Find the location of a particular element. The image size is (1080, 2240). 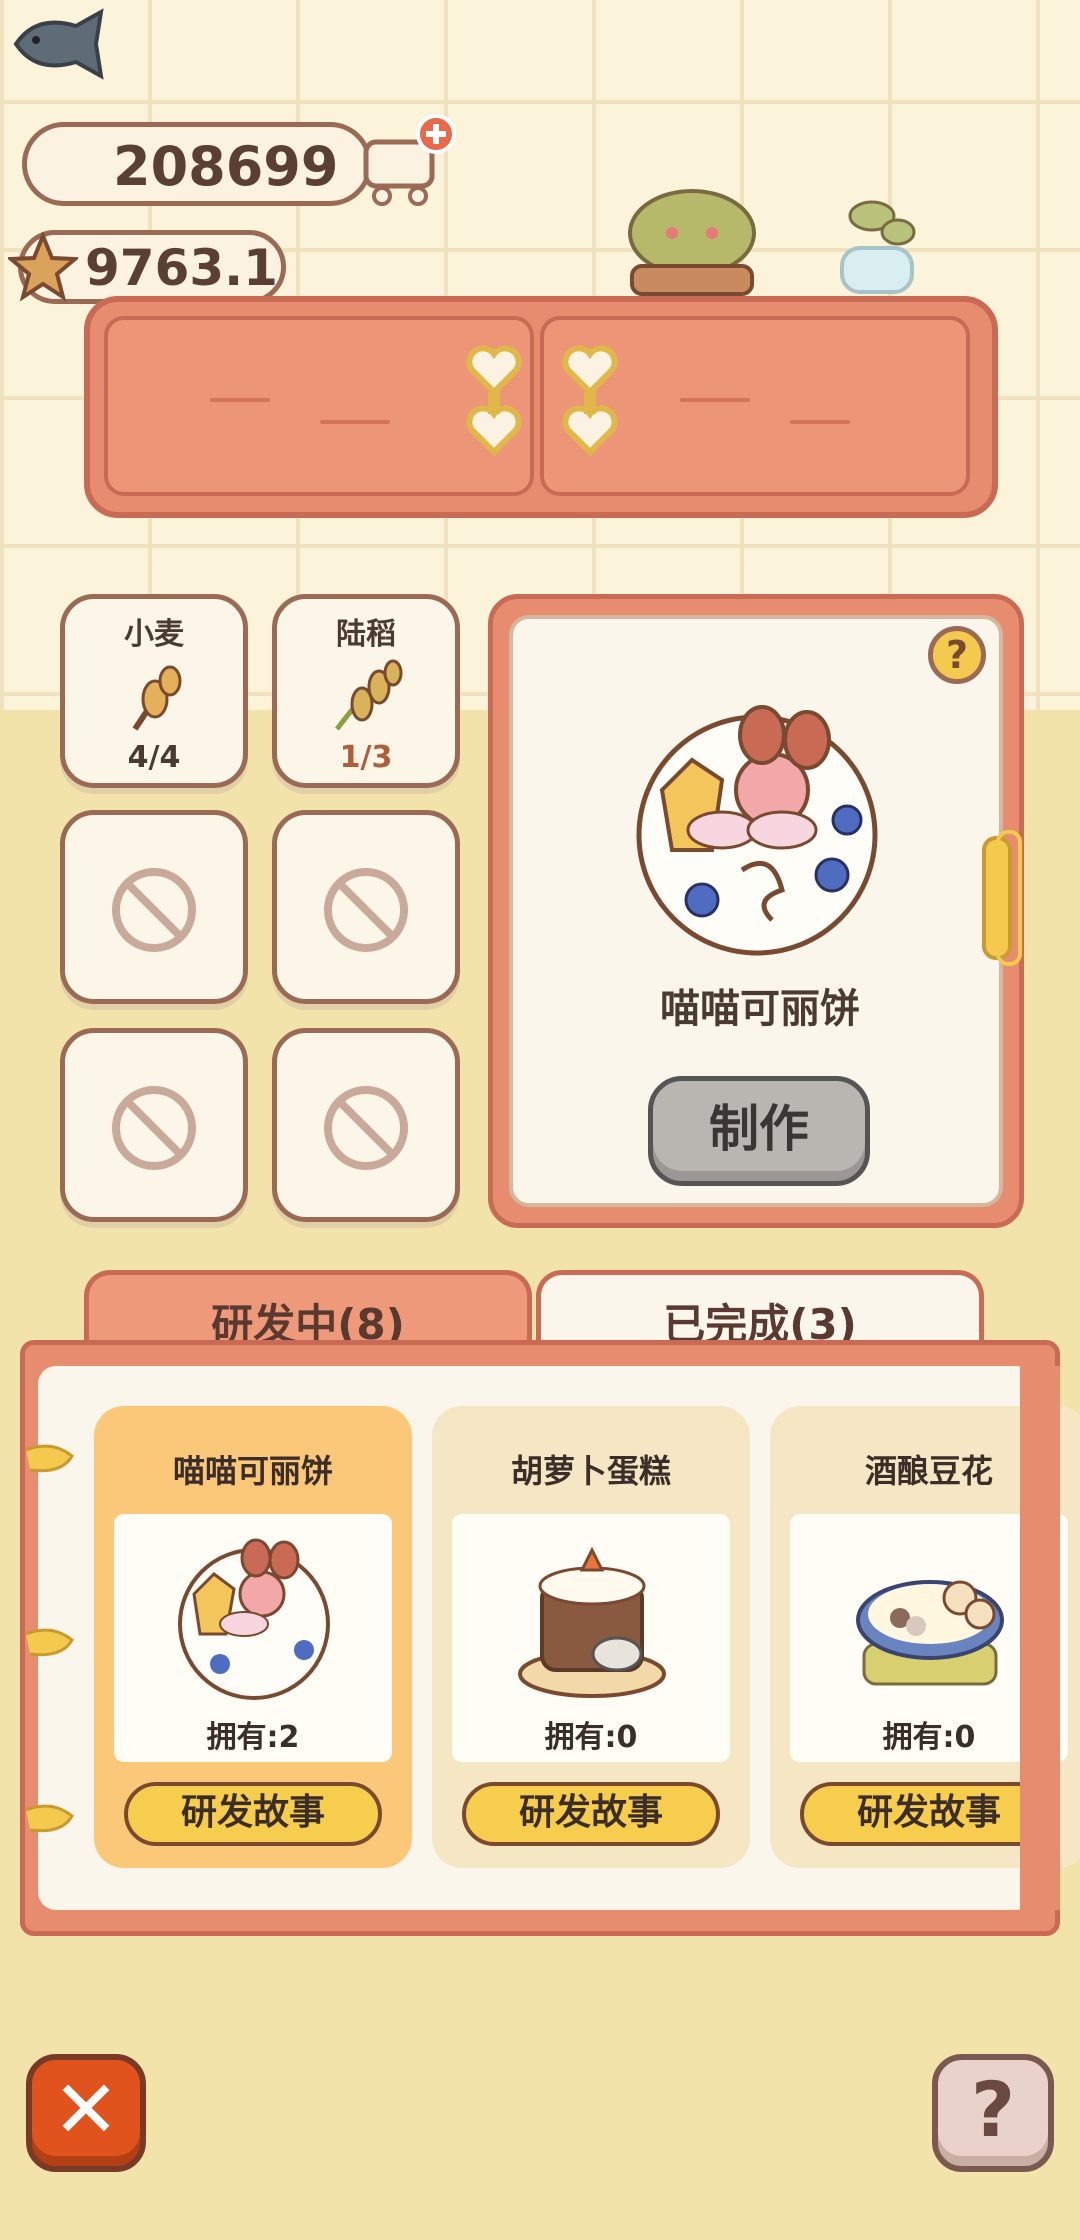

heart-handle-left-icon is located at coordinates (494, 401).